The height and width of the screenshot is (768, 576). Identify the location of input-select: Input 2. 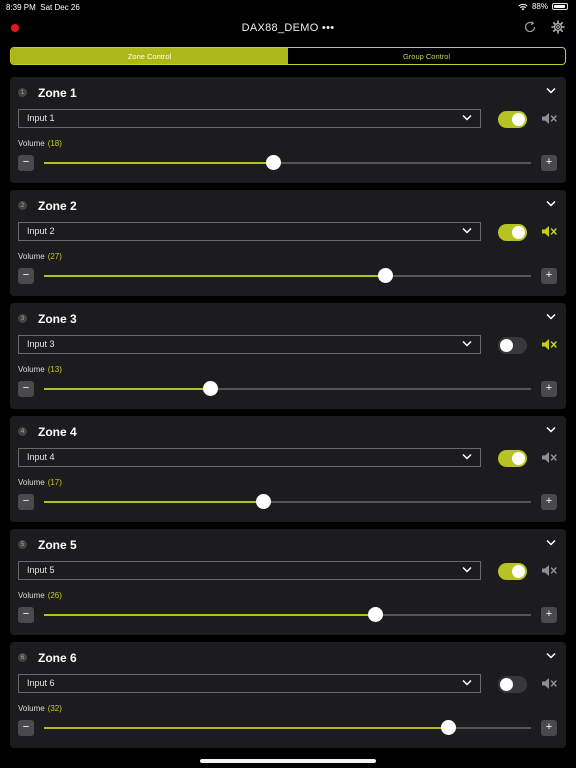
(249, 231).